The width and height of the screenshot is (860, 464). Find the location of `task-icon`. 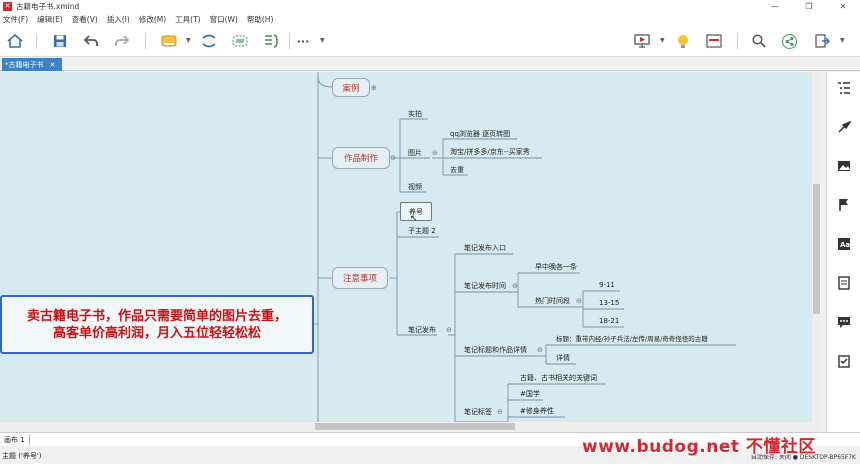

task-icon is located at coordinates (844, 361).